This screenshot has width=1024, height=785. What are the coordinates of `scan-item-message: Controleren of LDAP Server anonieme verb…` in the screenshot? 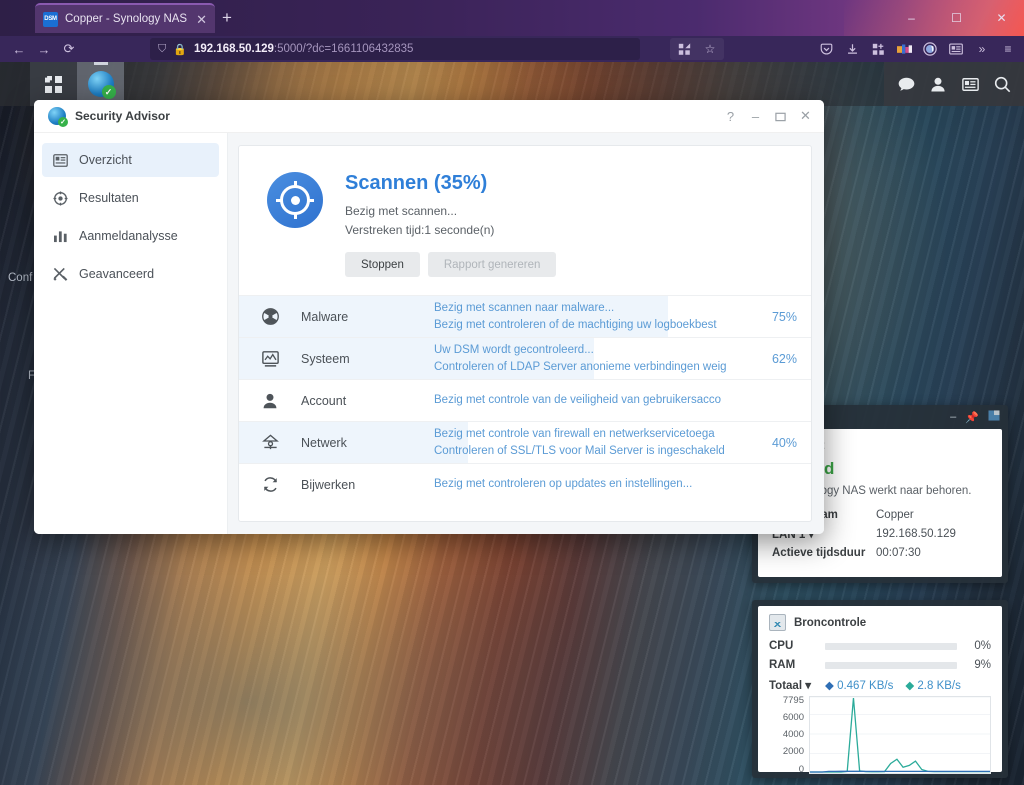 It's located at (580, 366).